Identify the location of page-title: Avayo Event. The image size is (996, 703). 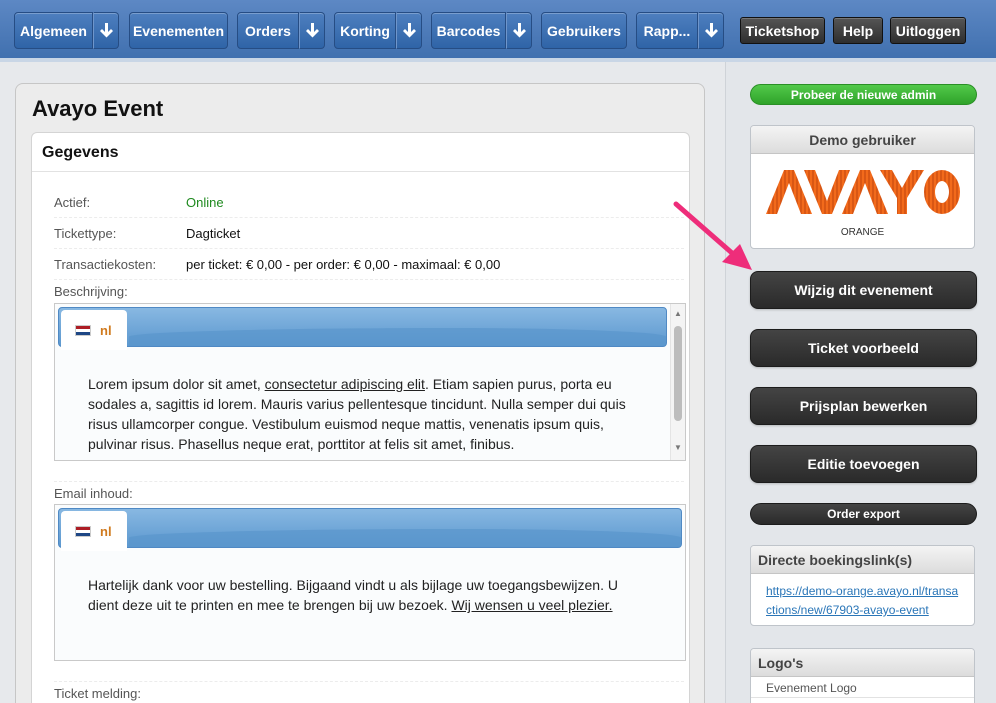
(98, 108).